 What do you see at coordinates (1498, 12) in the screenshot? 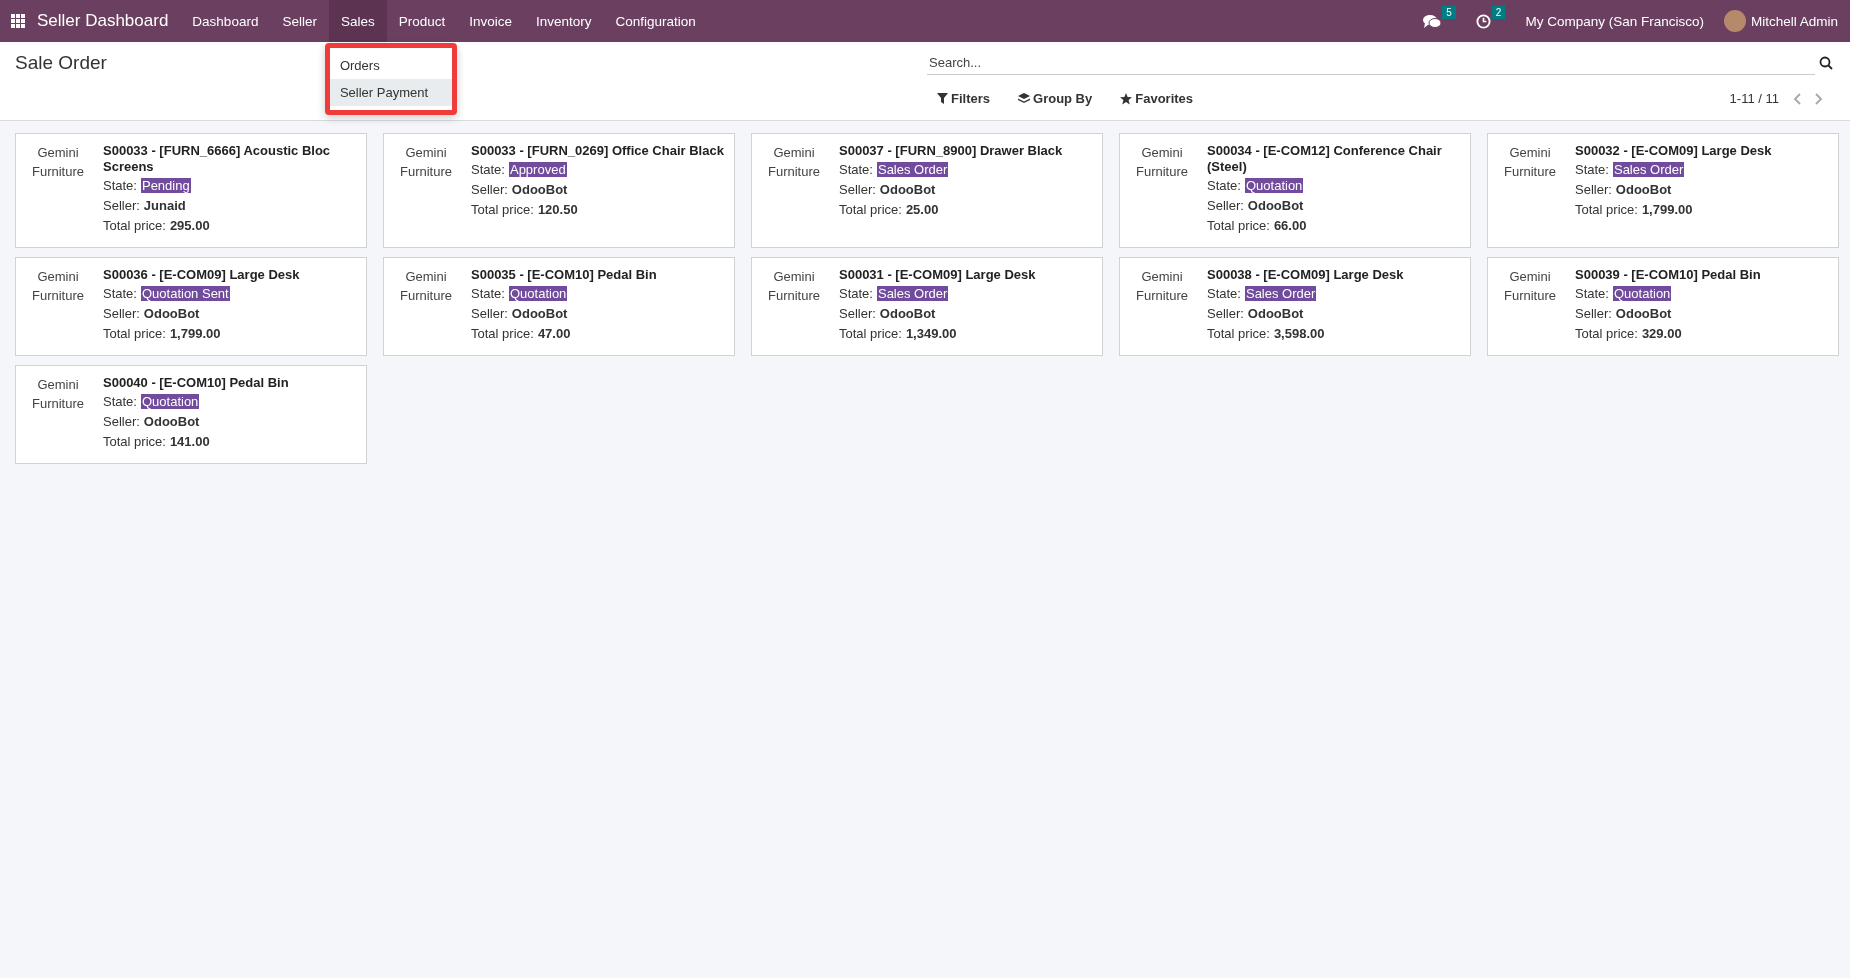
I see `activity-count-badge: 2` at bounding box center [1498, 12].